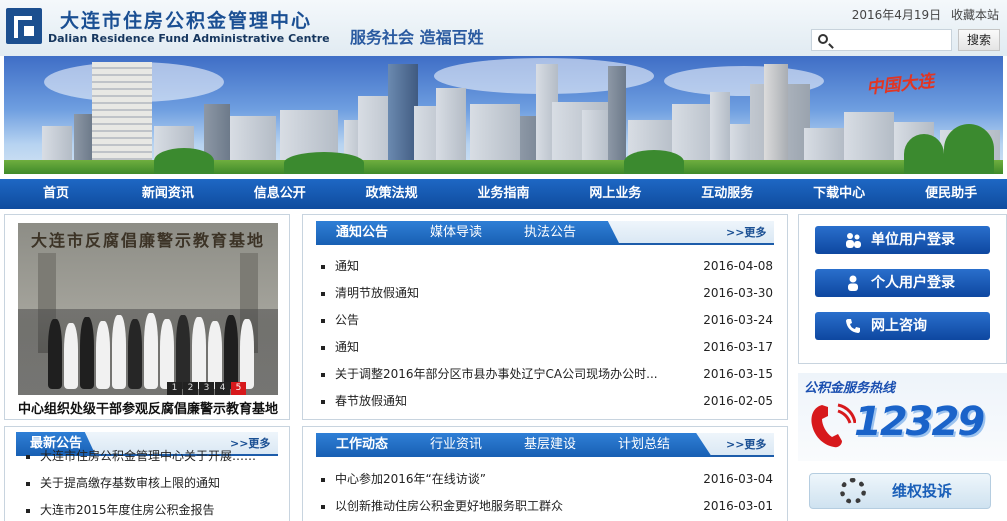 Image resolution: width=1007 pixels, height=521 pixels. Describe the element at coordinates (547, 506) in the screenshot. I see `list-item: 以创新推动住房公积金更好地服务职工群众 2016-03-01` at that location.